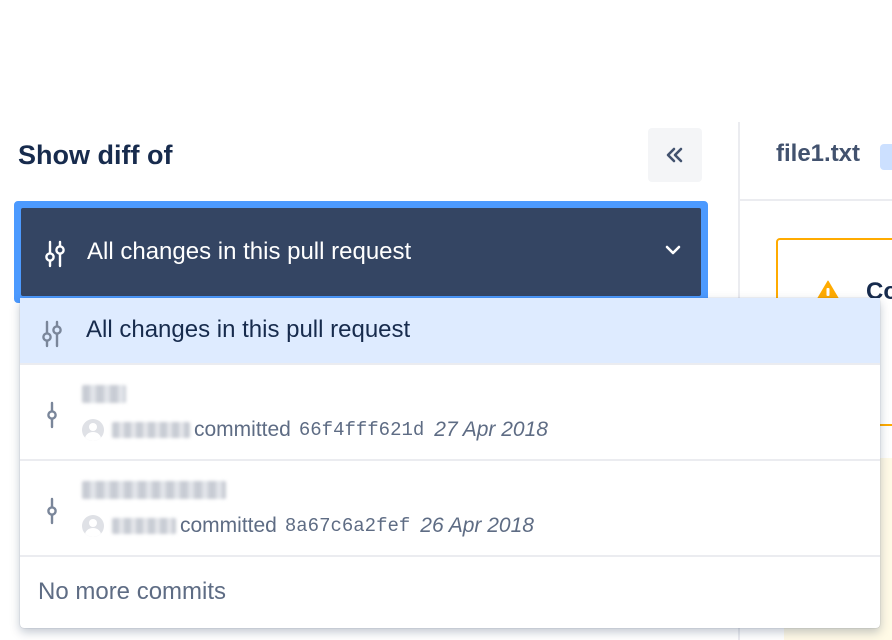  Describe the element at coordinates (673, 250) in the screenshot. I see `chevron-down-icon` at that location.